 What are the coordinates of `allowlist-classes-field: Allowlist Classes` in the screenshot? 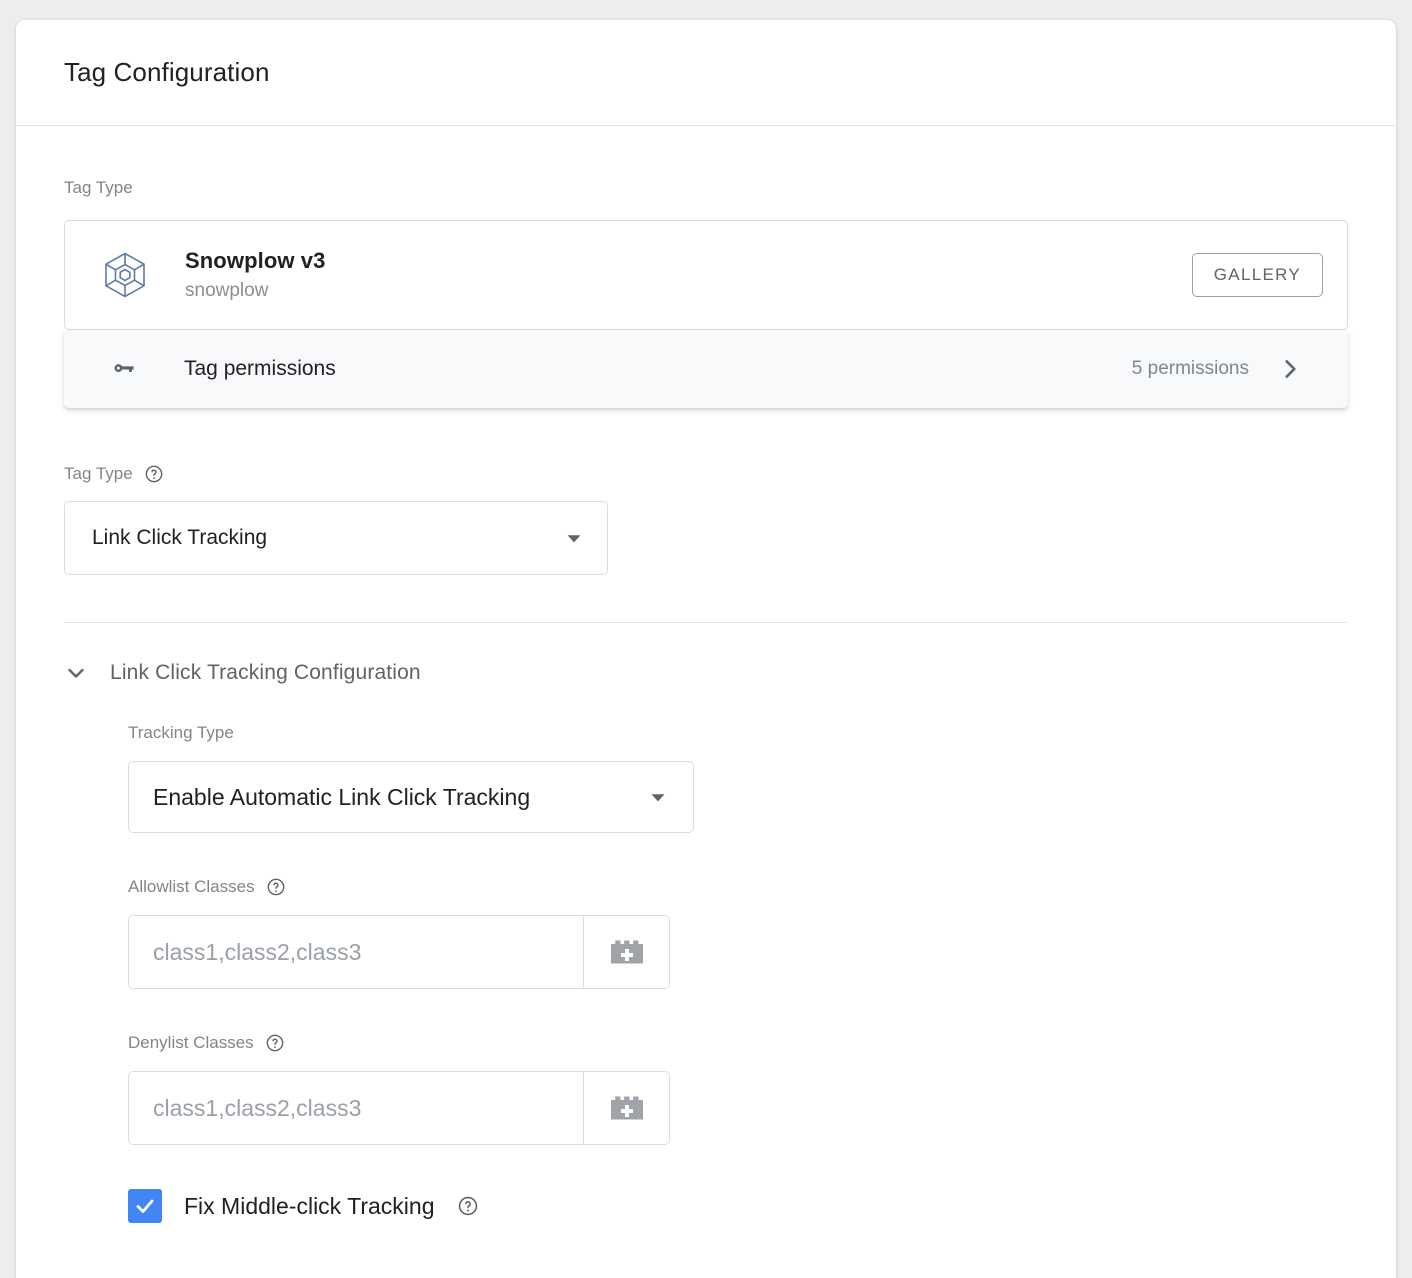 It's located at (738, 933).